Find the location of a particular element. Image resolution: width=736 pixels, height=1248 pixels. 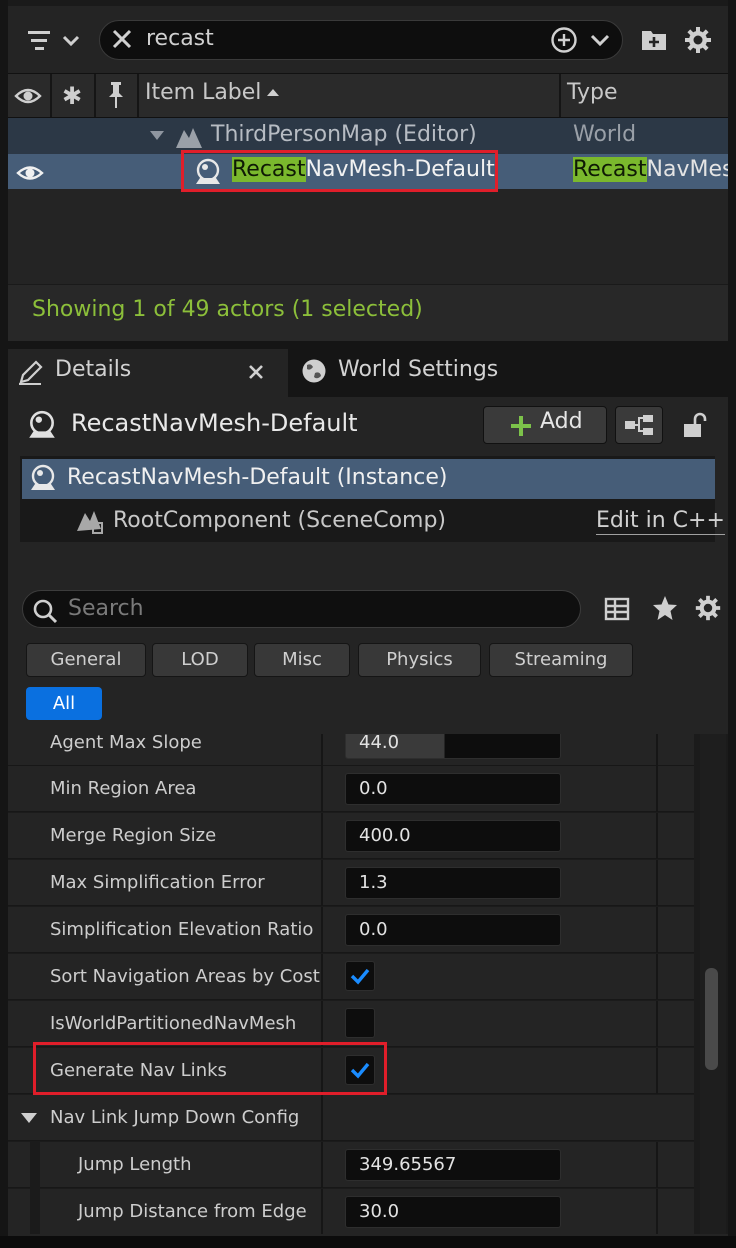

root-component-label: RootComponent (SceneComp) is located at coordinates (279, 520).